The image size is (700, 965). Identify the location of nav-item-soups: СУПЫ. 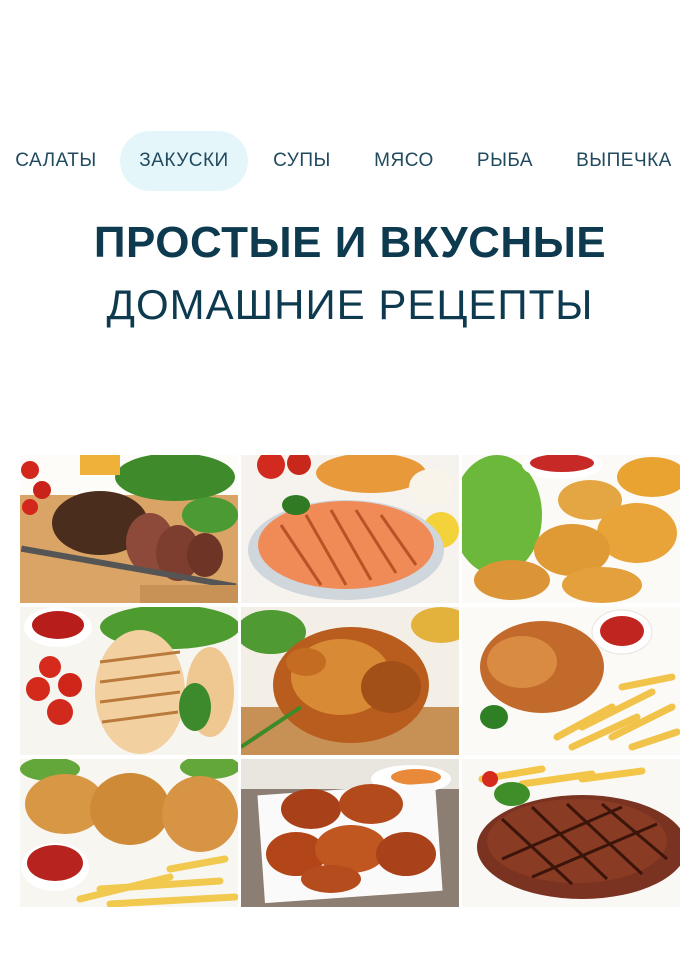
(302, 161).